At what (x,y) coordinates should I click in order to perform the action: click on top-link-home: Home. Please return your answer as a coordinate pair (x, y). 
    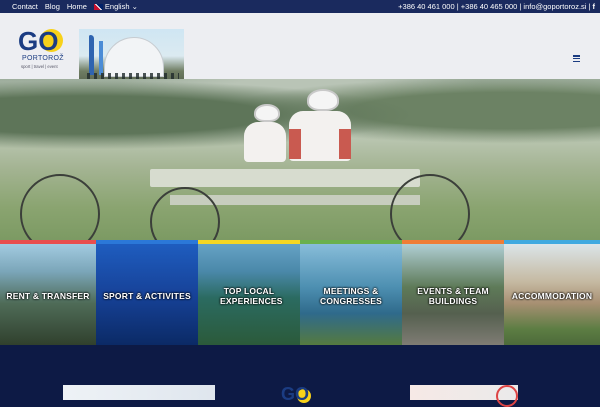
    Looking at the image, I should click on (77, 6).